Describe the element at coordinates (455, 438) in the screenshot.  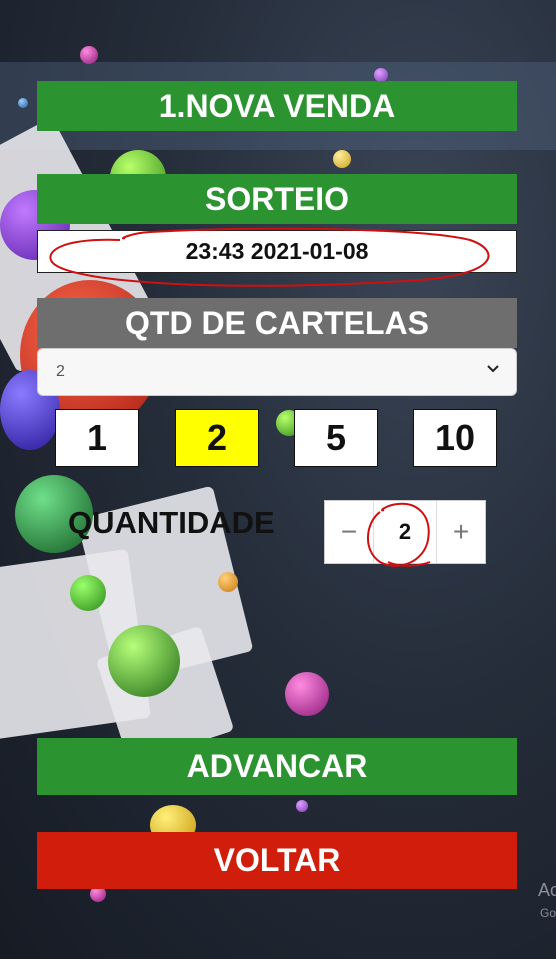
I see `quick-option-10-button: 10` at that location.